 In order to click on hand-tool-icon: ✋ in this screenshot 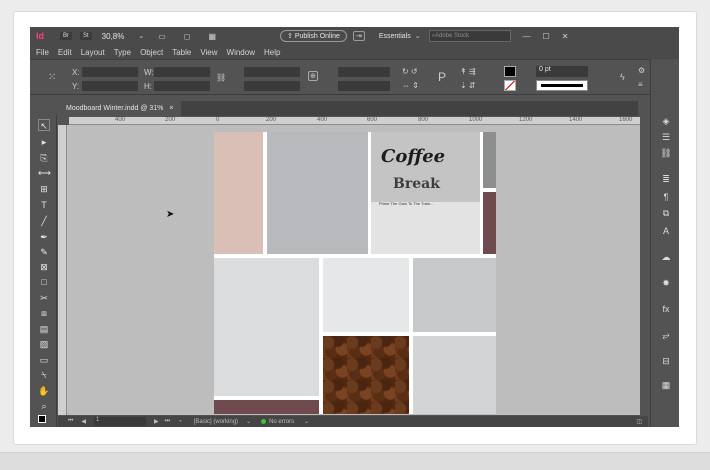, I will do `click(44, 391)`.